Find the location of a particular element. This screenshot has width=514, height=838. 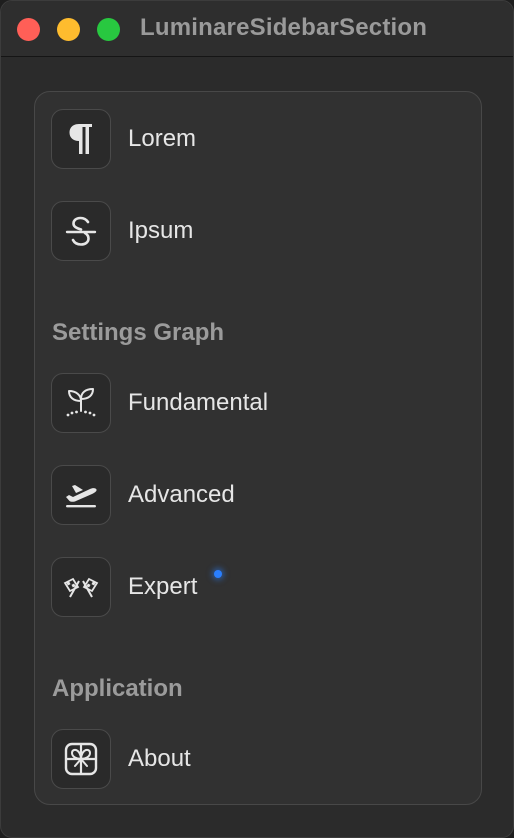

sidebar-item-about: About is located at coordinates (251, 759).